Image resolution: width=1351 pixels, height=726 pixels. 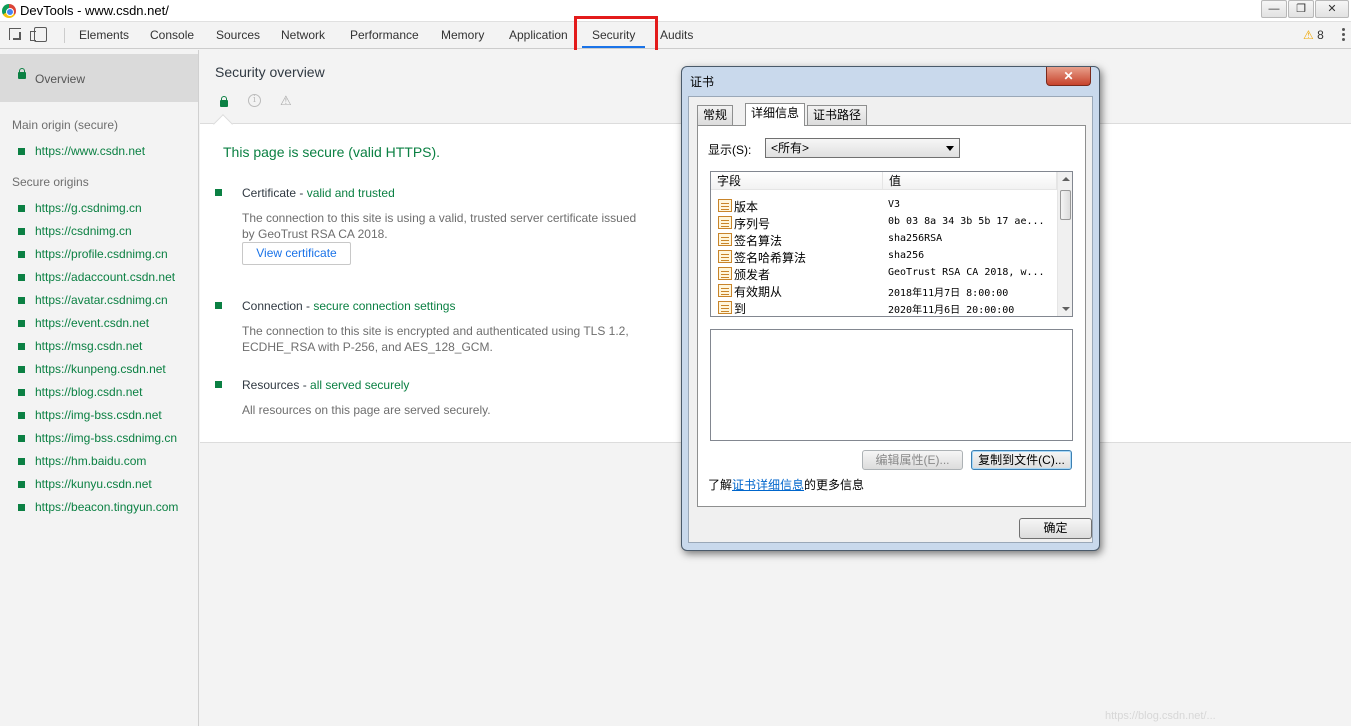 I want to click on connection-title: Connection - secure connection settings, so click(x=348, y=306).